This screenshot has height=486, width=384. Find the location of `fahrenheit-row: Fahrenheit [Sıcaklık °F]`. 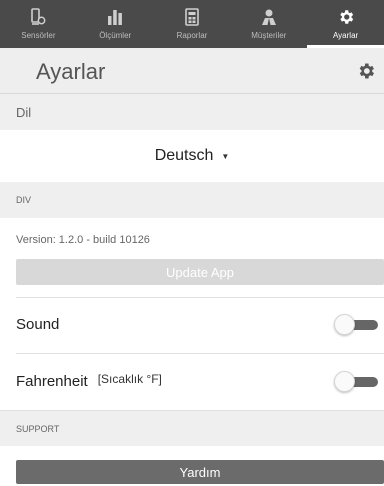

fahrenheit-row: Fahrenheit [Sıcaklık °F] is located at coordinates (192, 381).